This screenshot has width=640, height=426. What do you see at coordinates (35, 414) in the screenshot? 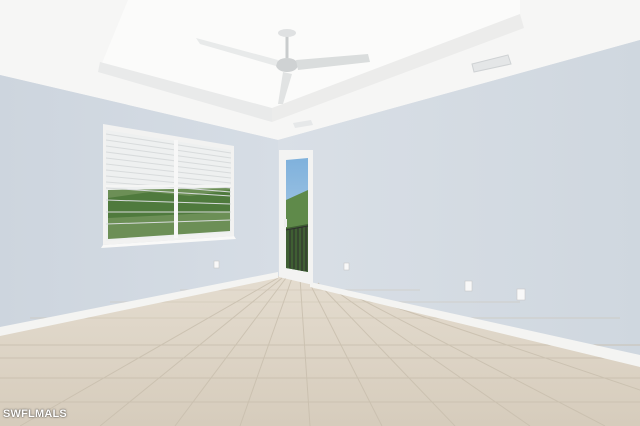
I see `watermark-text: SWFLMALS` at bounding box center [35, 414].